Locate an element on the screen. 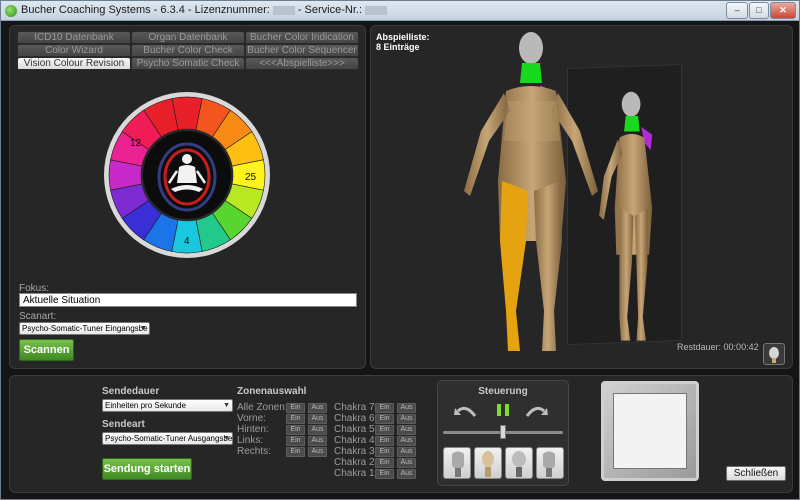 The width and height of the screenshot is (800, 500). chakra-1-off-button: Aus is located at coordinates (406, 474).